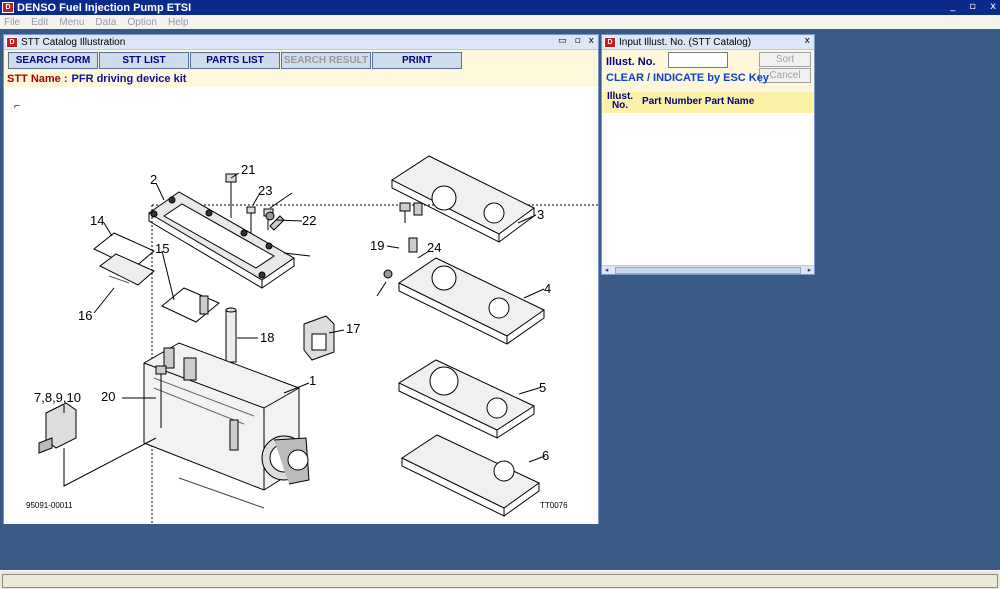  Describe the element at coordinates (108, 396) in the screenshot. I see `callout-17: 20` at that location.